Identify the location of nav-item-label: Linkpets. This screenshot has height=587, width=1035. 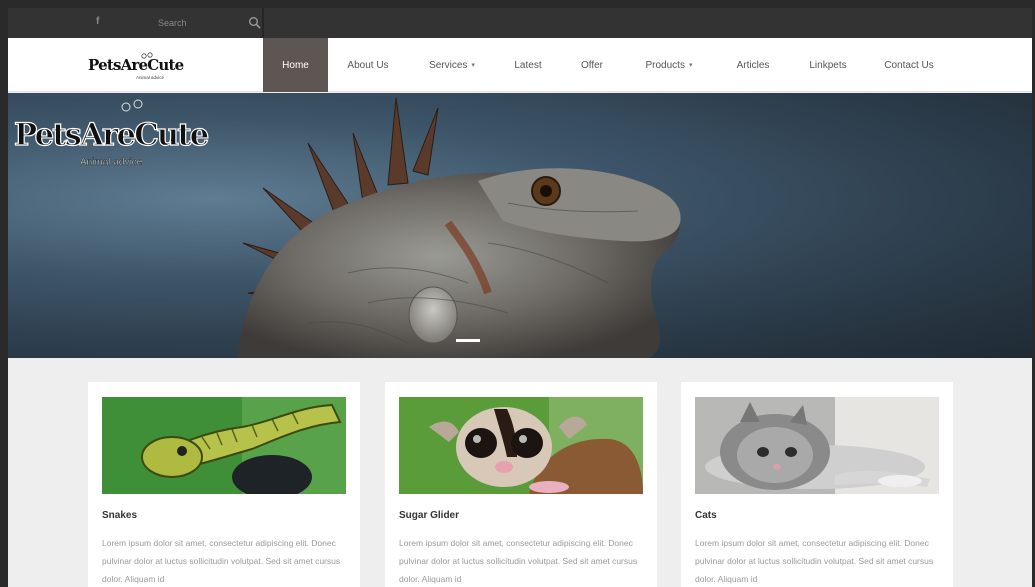
(828, 65).